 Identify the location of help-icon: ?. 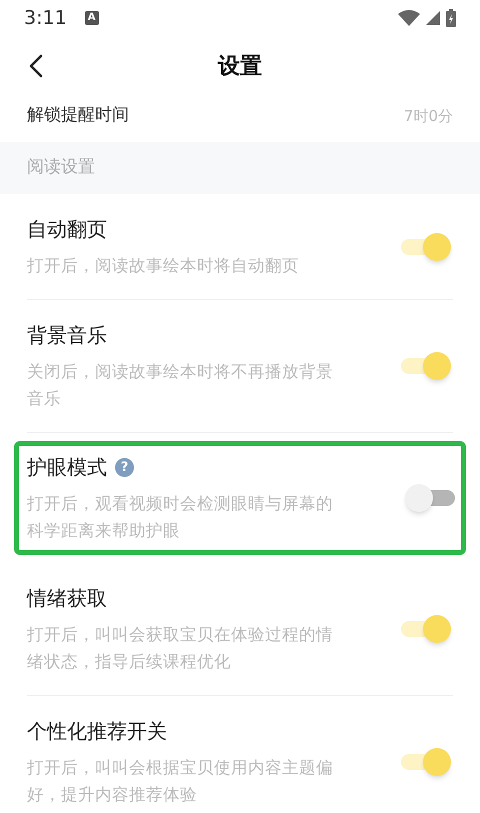
(124, 467).